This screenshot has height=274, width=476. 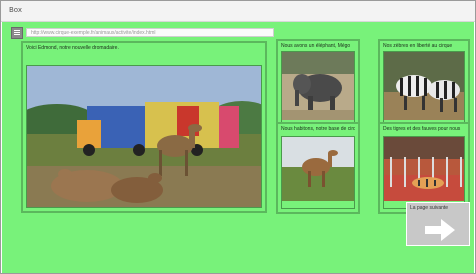 What do you see at coordinates (238, 11) in the screenshot?
I see `title-bar: Box` at bounding box center [238, 11].